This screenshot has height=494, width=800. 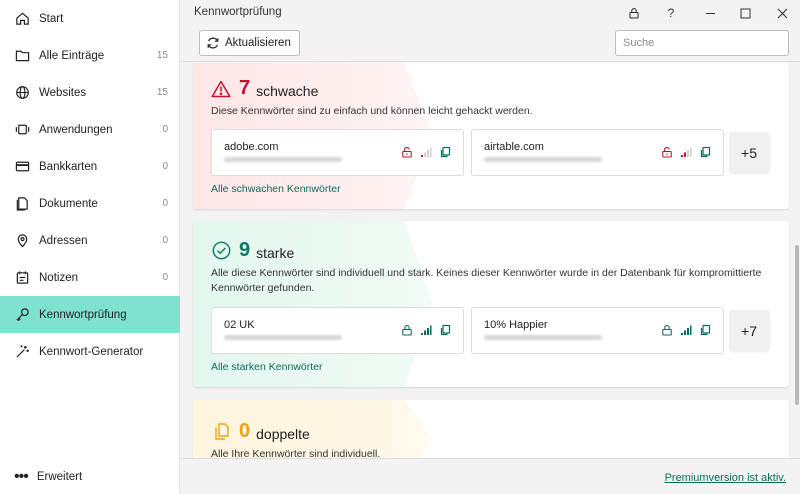 I want to click on more-dots-icon: •••, so click(x=21, y=476).